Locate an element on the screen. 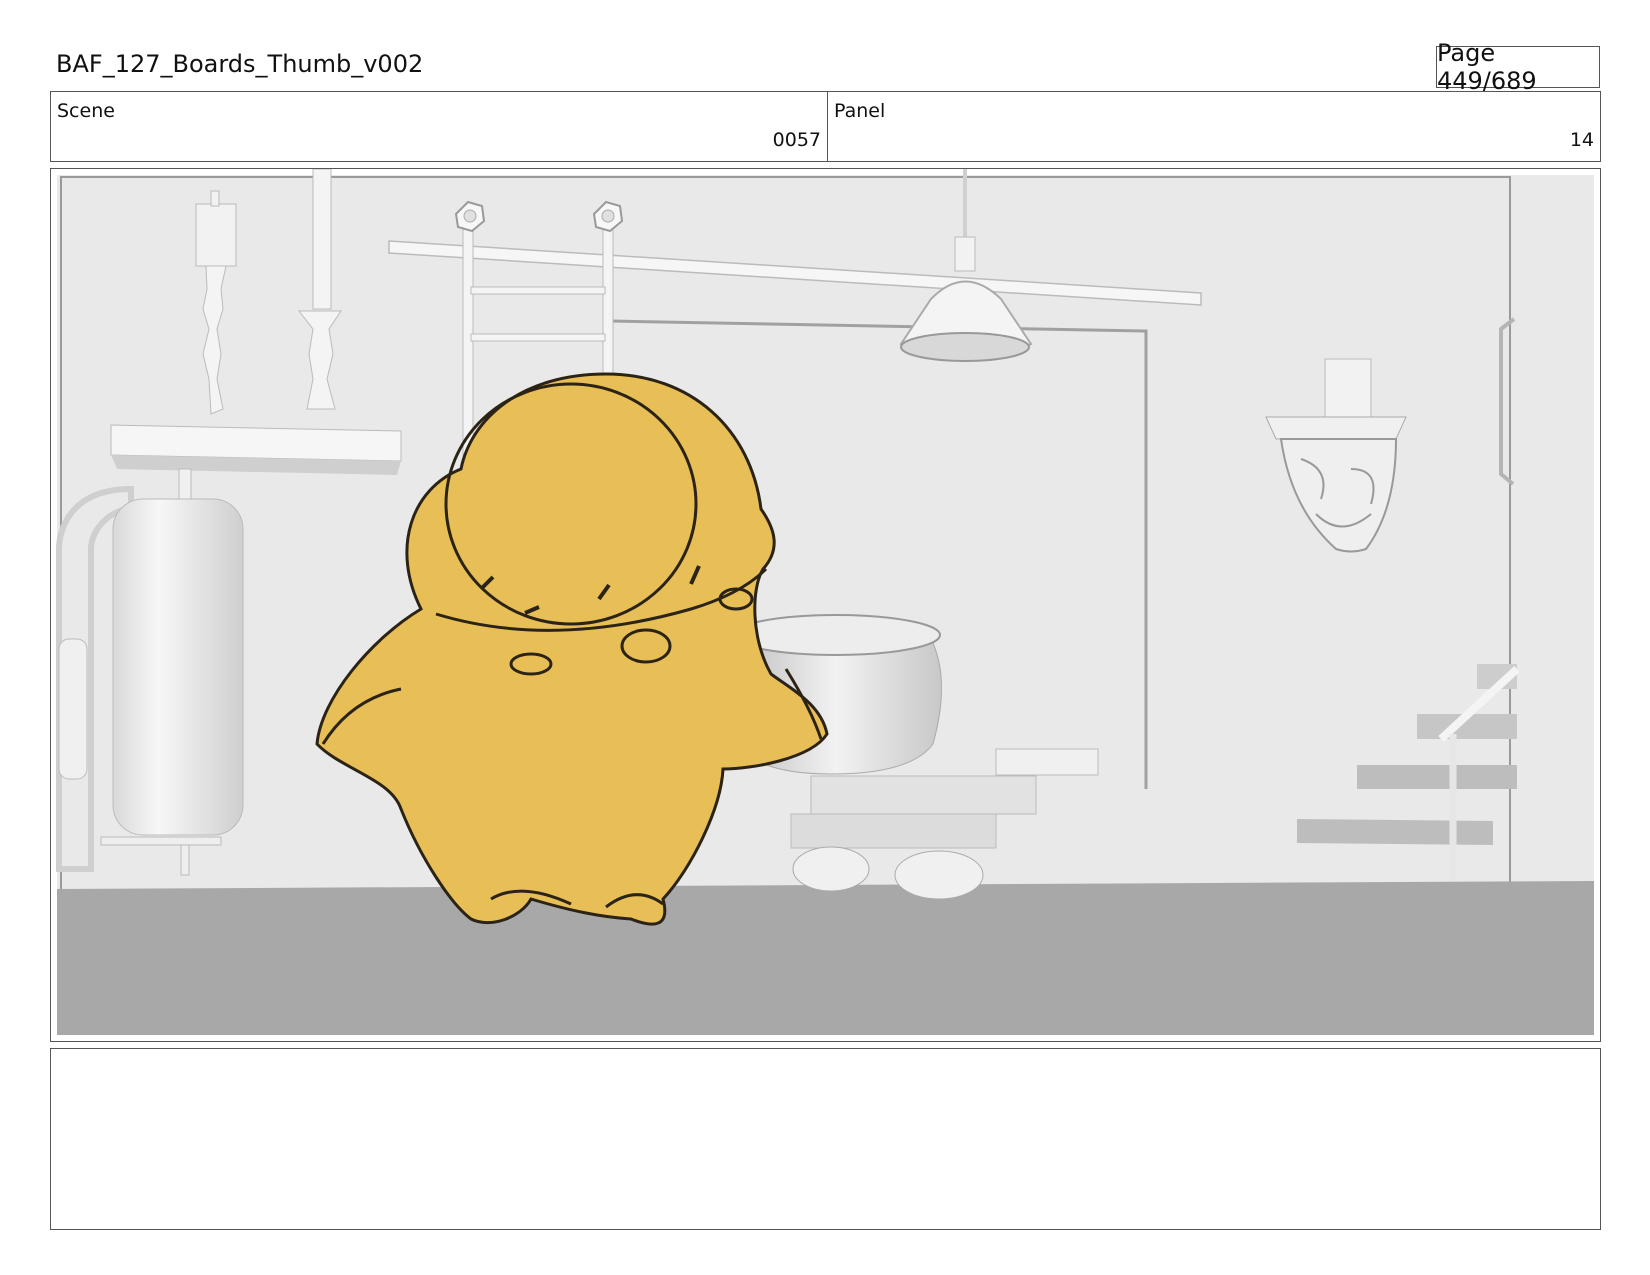 This screenshot has width=1650, height=1275. scene-label: Scene is located at coordinates (86, 111).